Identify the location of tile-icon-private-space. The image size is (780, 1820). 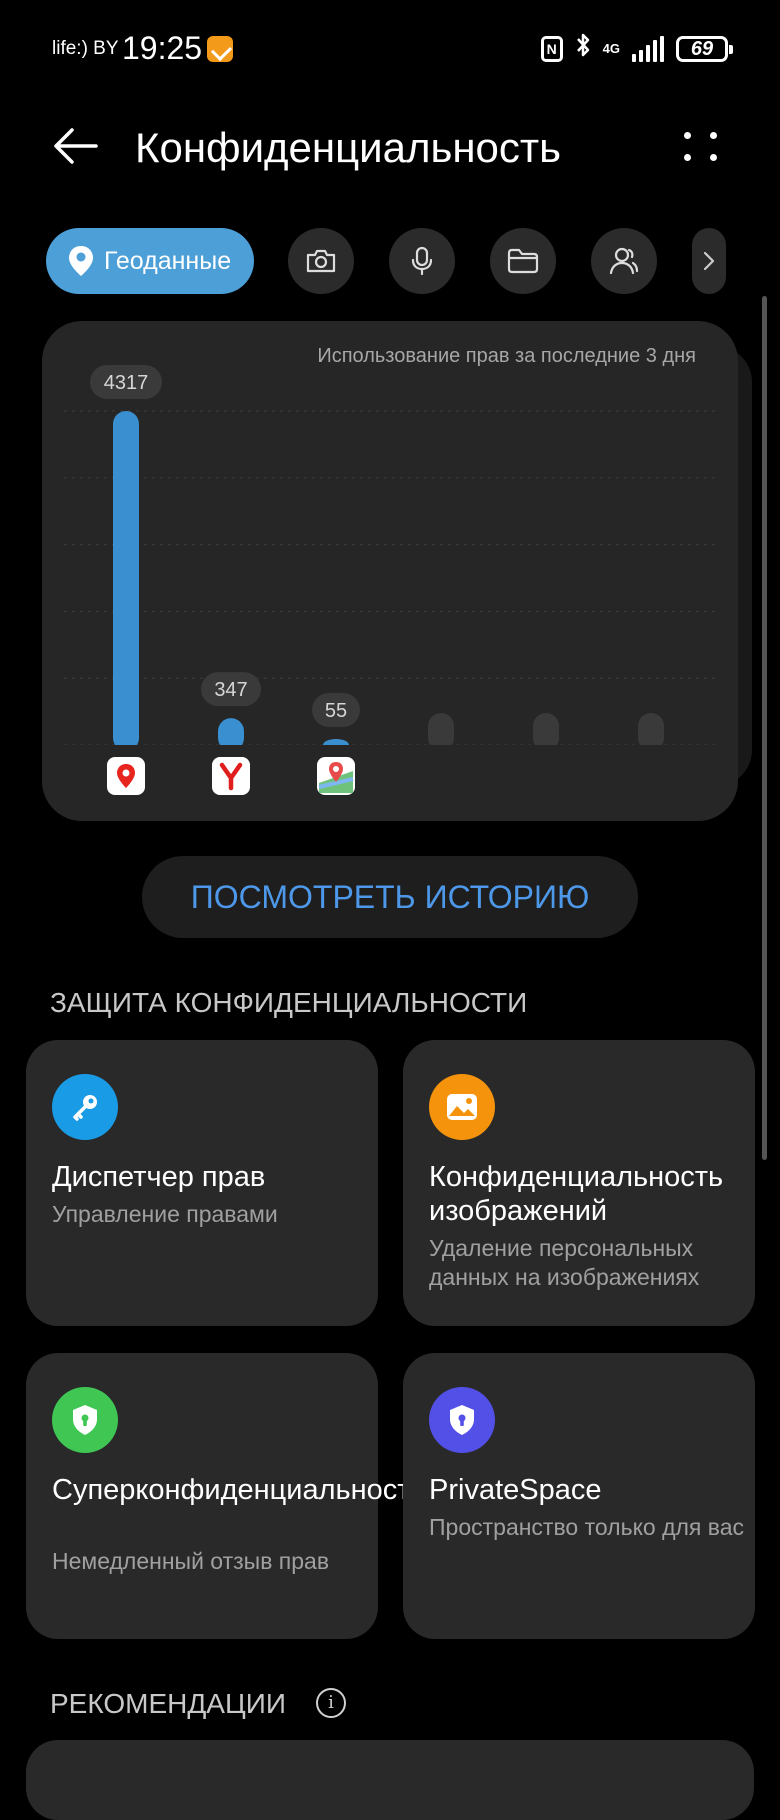
(462, 1420).